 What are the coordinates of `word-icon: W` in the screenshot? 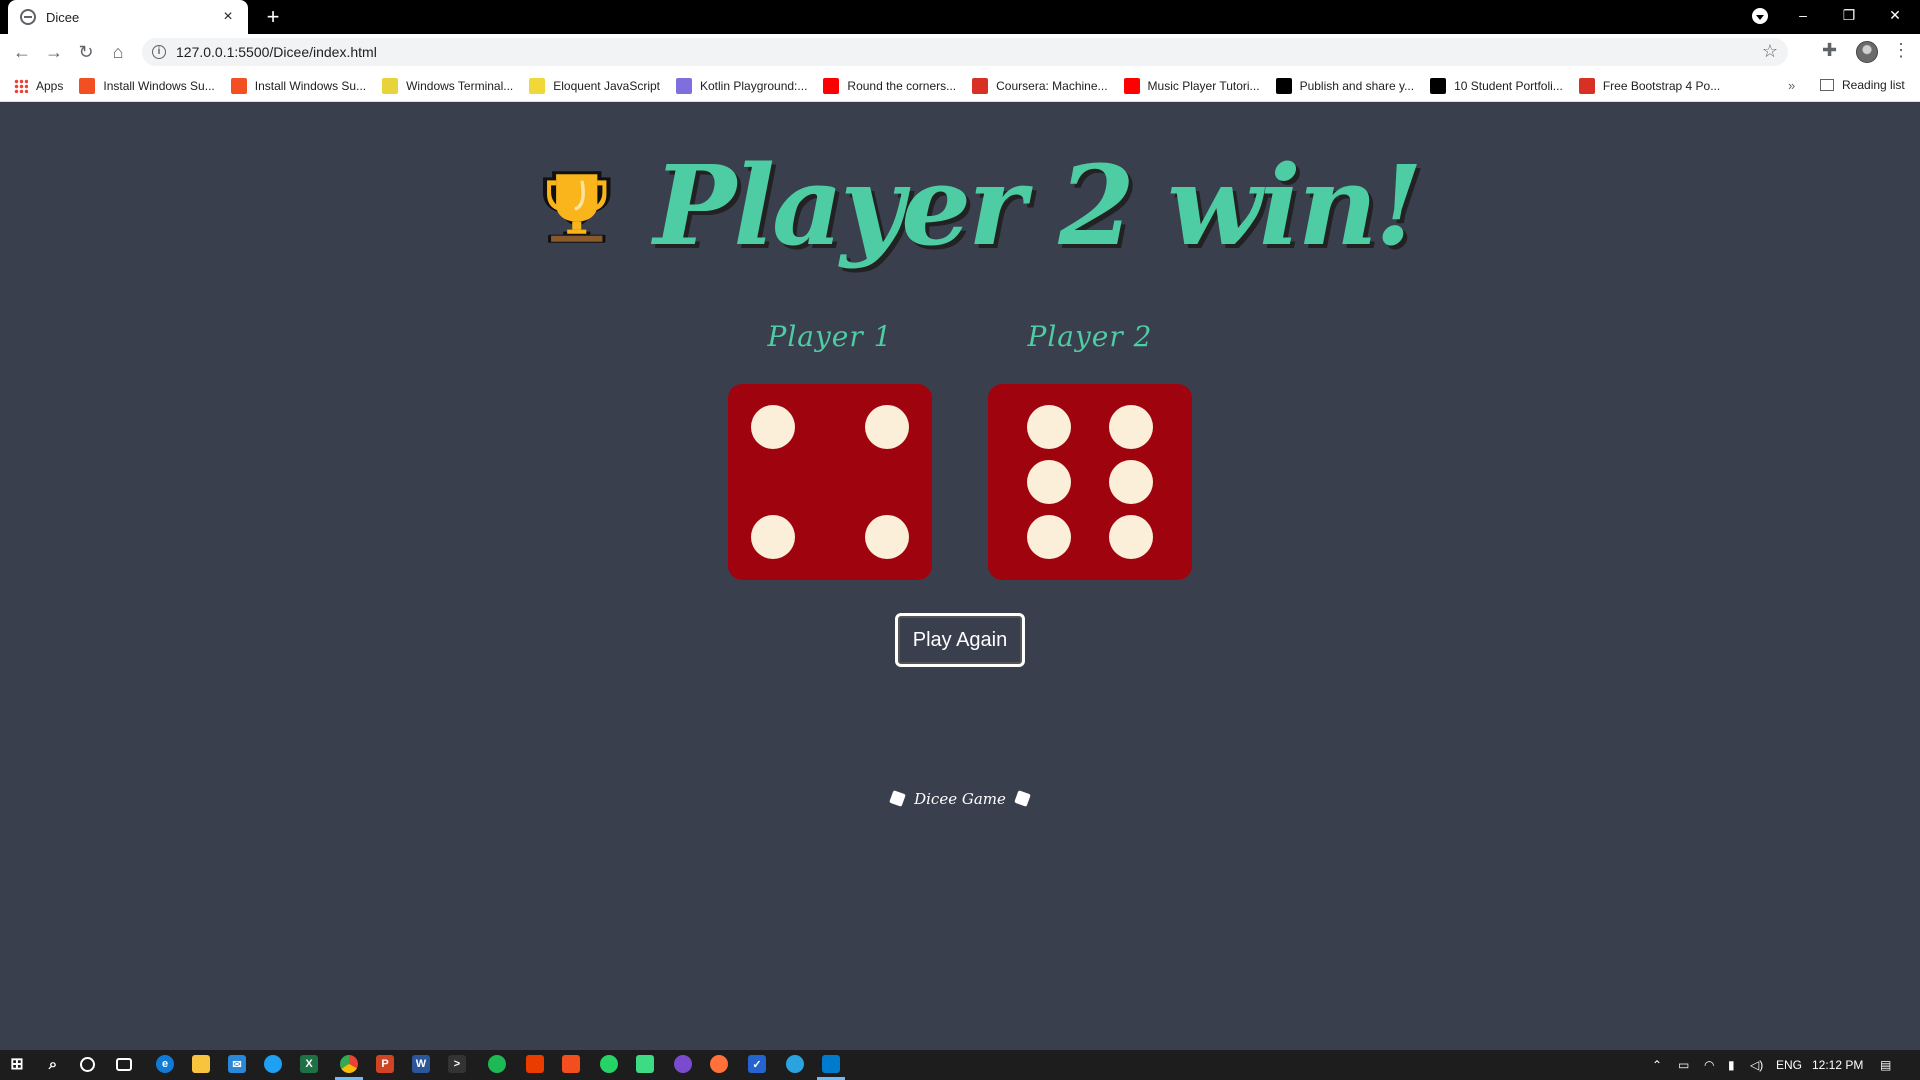 It's located at (421, 1064).